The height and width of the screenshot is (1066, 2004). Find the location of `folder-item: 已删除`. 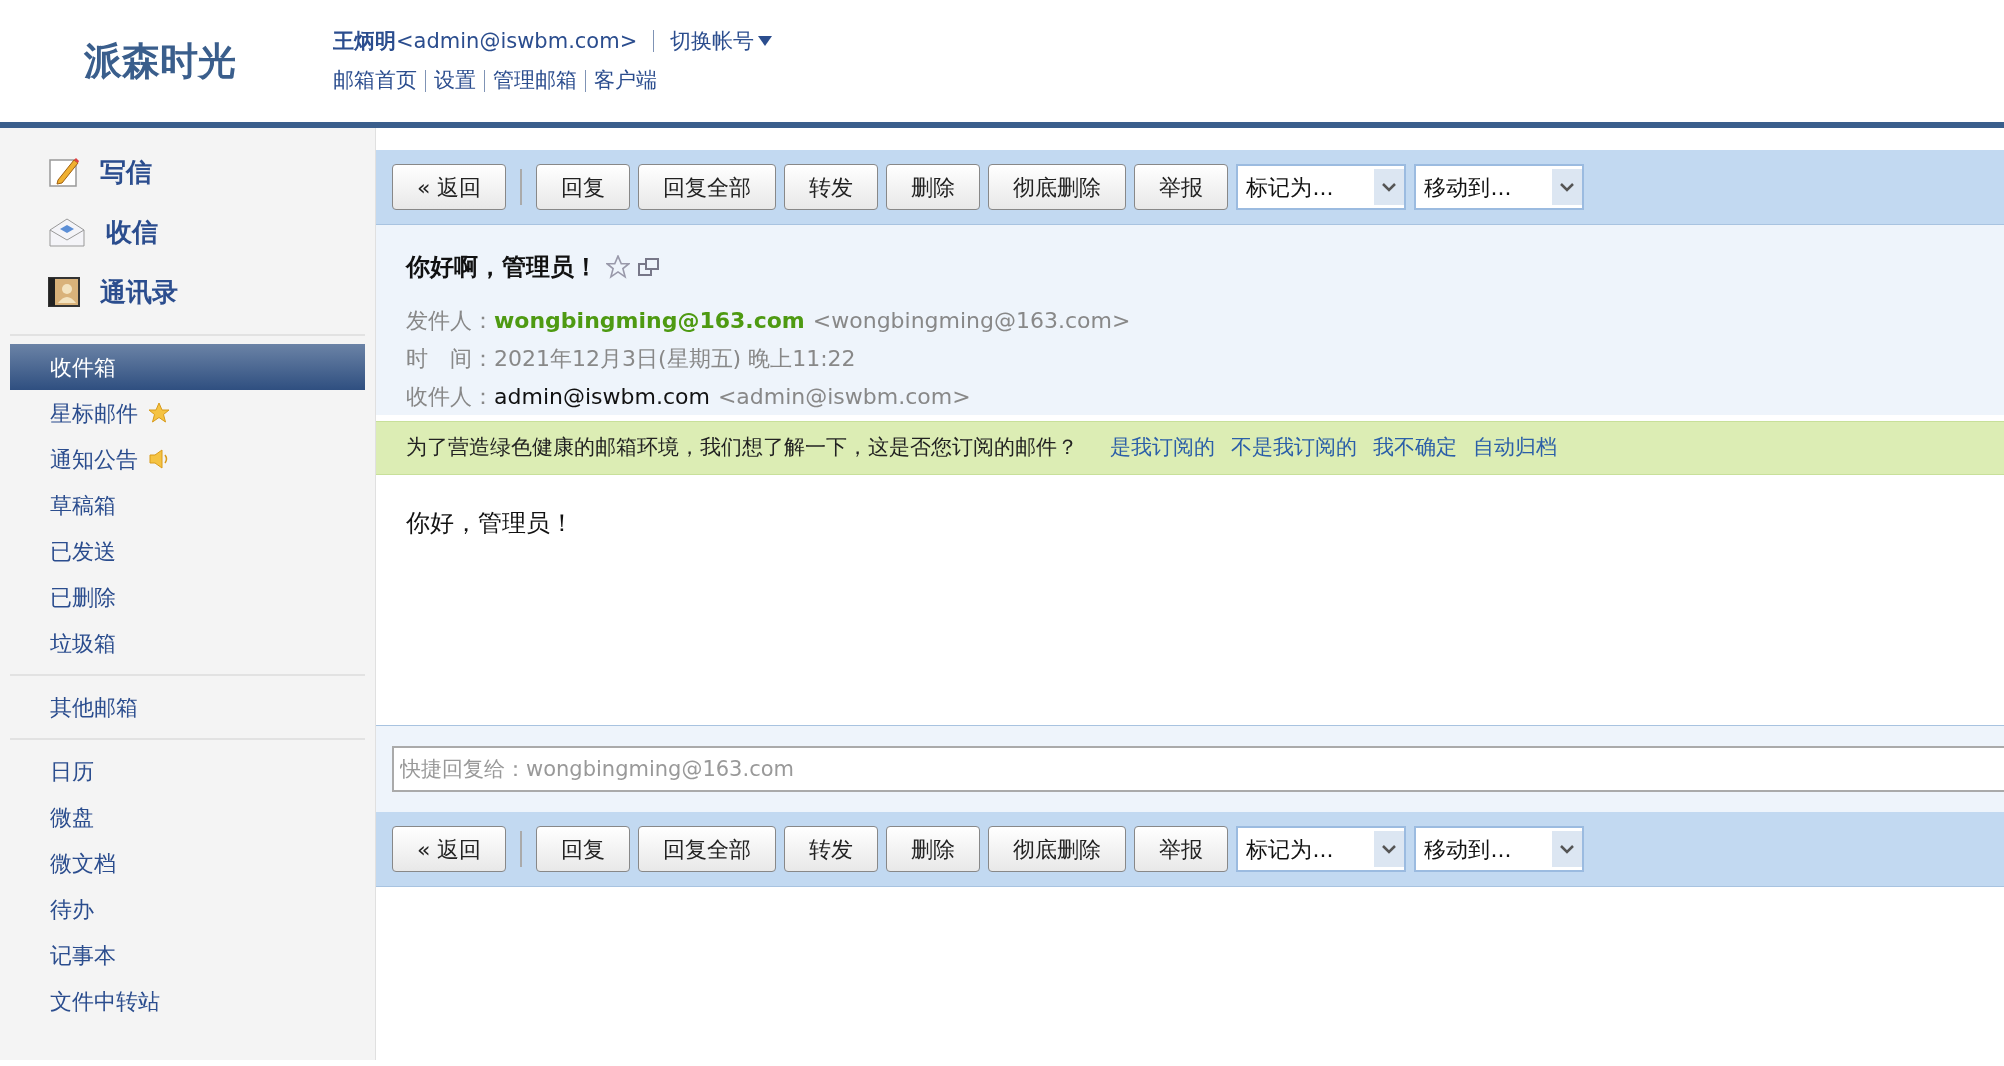

folder-item: 已删除 is located at coordinates (187, 597).